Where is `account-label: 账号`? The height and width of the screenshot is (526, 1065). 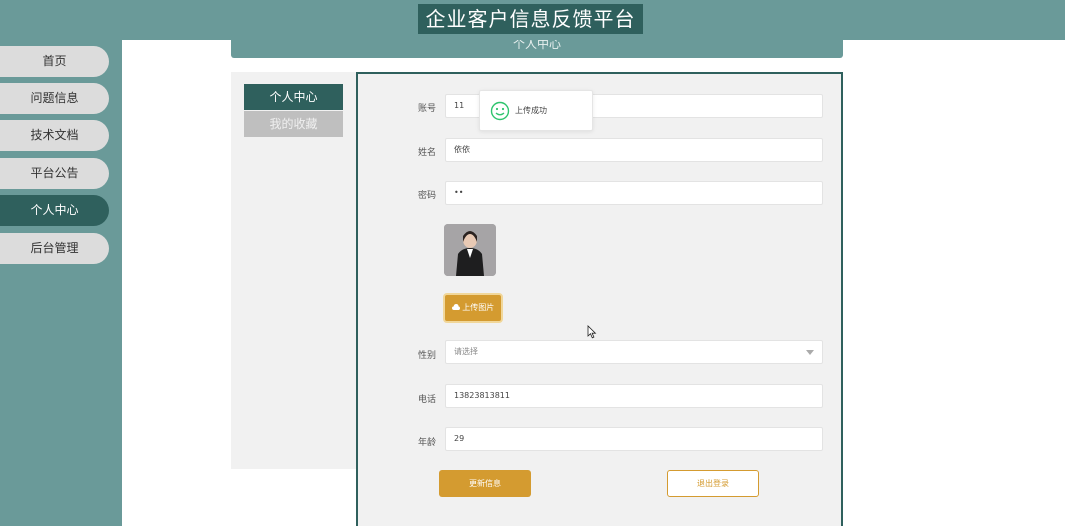 account-label: 账号 is located at coordinates (427, 109).